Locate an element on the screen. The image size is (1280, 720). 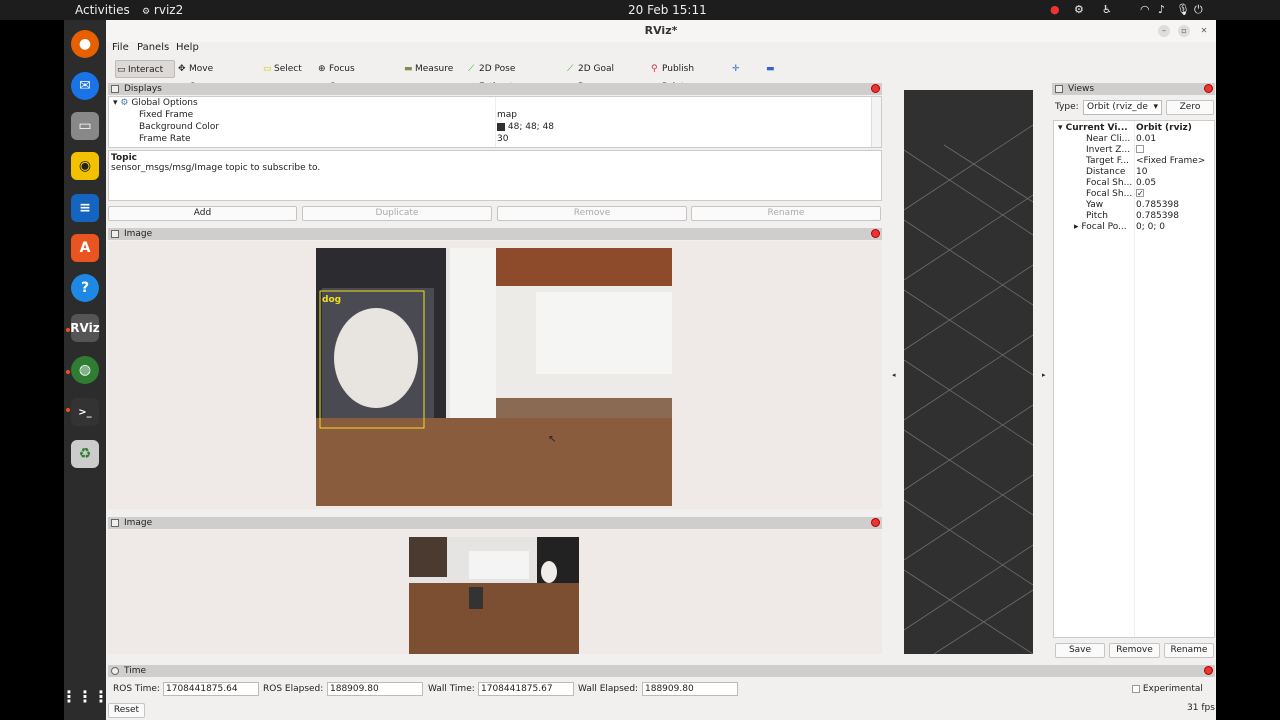
app-menu: ⚙ rviz2 is located at coordinates (162, 10).